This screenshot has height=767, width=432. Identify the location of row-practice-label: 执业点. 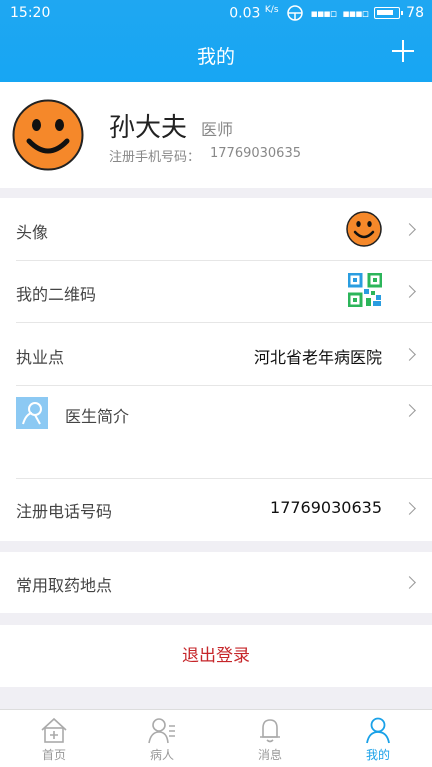
(40, 357).